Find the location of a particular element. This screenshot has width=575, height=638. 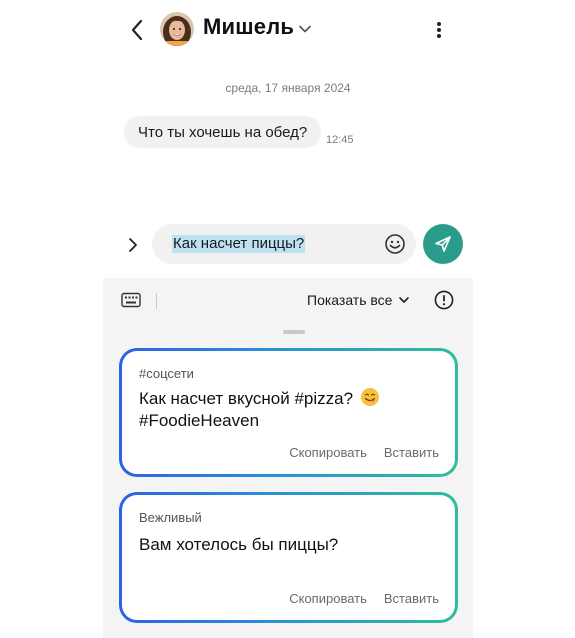

date-separator: среда, 17 января 2024 is located at coordinates (288, 88).